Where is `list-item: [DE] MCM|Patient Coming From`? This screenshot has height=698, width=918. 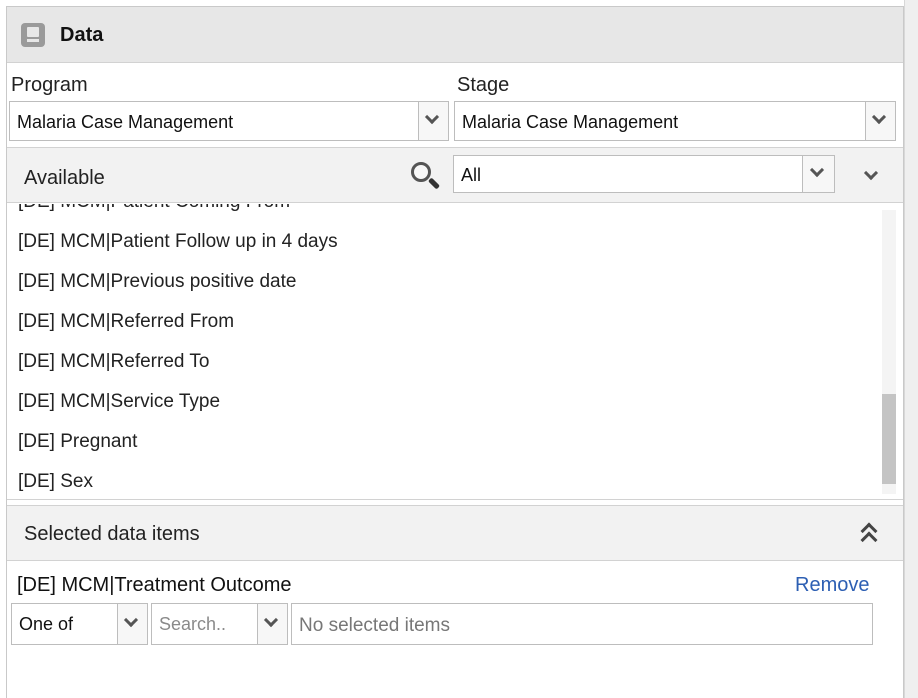 list-item: [DE] MCM|Patient Coming From is located at coordinates (154, 208).